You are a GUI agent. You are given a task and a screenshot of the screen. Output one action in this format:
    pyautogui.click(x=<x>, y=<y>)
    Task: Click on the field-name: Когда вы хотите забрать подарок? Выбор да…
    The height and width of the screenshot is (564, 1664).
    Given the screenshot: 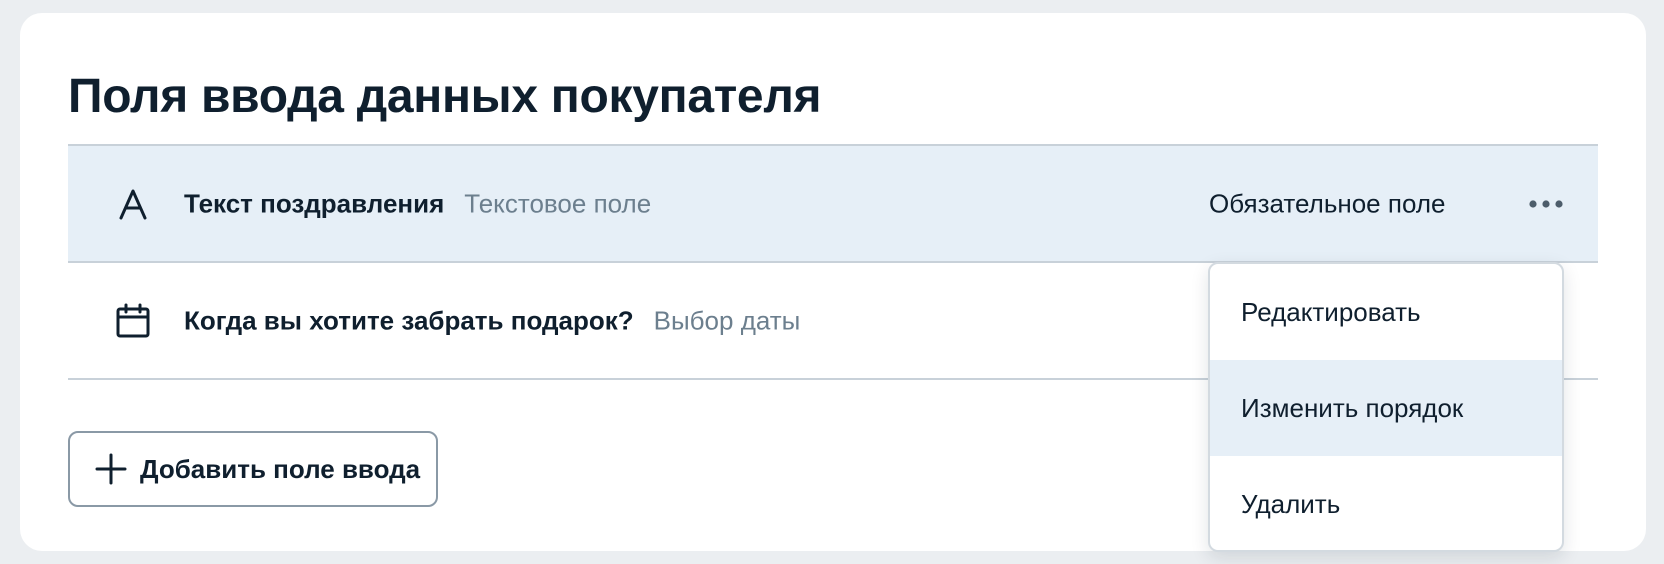 What is the action you would take?
    pyautogui.click(x=492, y=320)
    